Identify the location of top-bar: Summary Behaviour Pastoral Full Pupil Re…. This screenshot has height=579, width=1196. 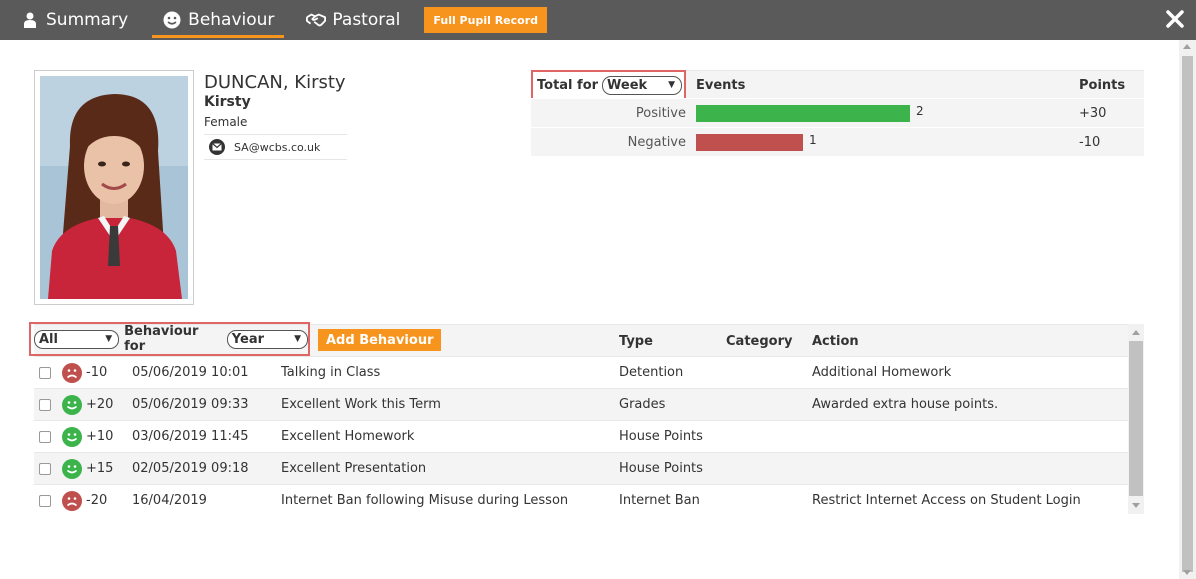
(598, 20).